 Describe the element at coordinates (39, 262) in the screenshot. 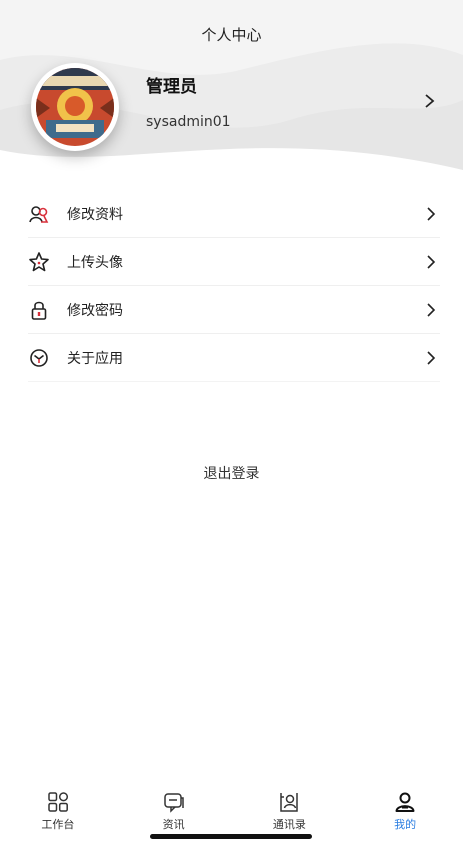

I see `star-icon` at that location.